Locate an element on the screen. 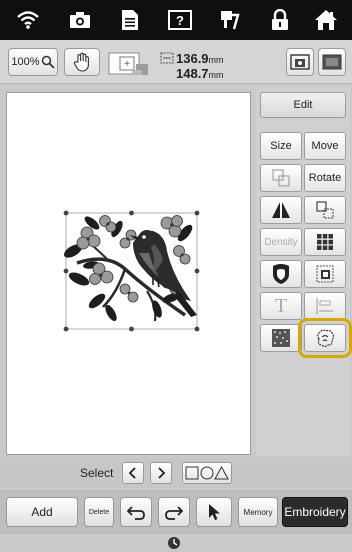 This screenshot has height=552, width=352. outline-button is located at coordinates (325, 338).